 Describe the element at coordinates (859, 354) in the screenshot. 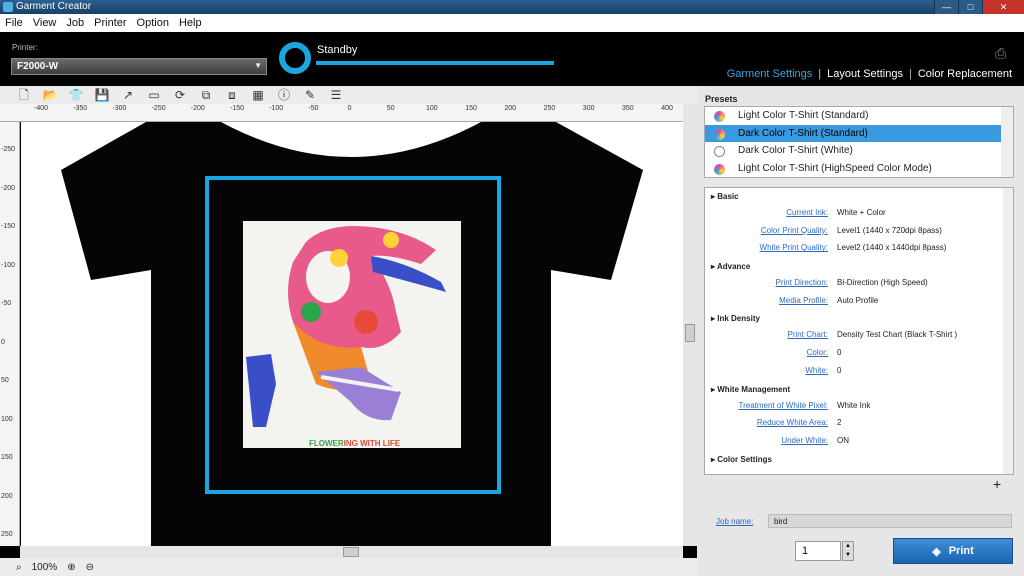

I see `setting-row: Color: 0` at that location.